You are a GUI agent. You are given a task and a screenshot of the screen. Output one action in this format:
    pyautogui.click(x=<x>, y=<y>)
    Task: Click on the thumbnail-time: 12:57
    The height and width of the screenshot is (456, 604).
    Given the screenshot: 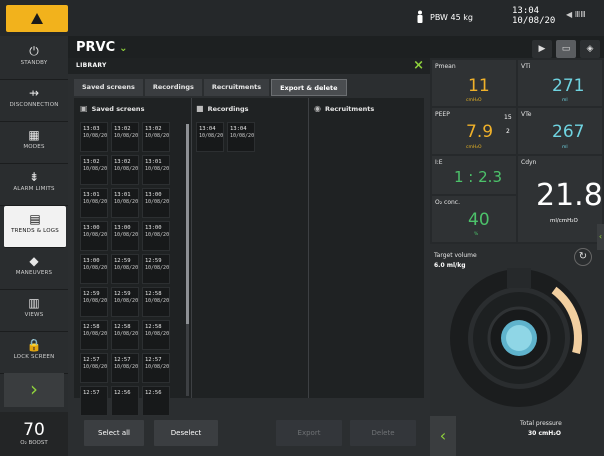 What is the action you would take?
    pyautogui.click(x=122, y=360)
    